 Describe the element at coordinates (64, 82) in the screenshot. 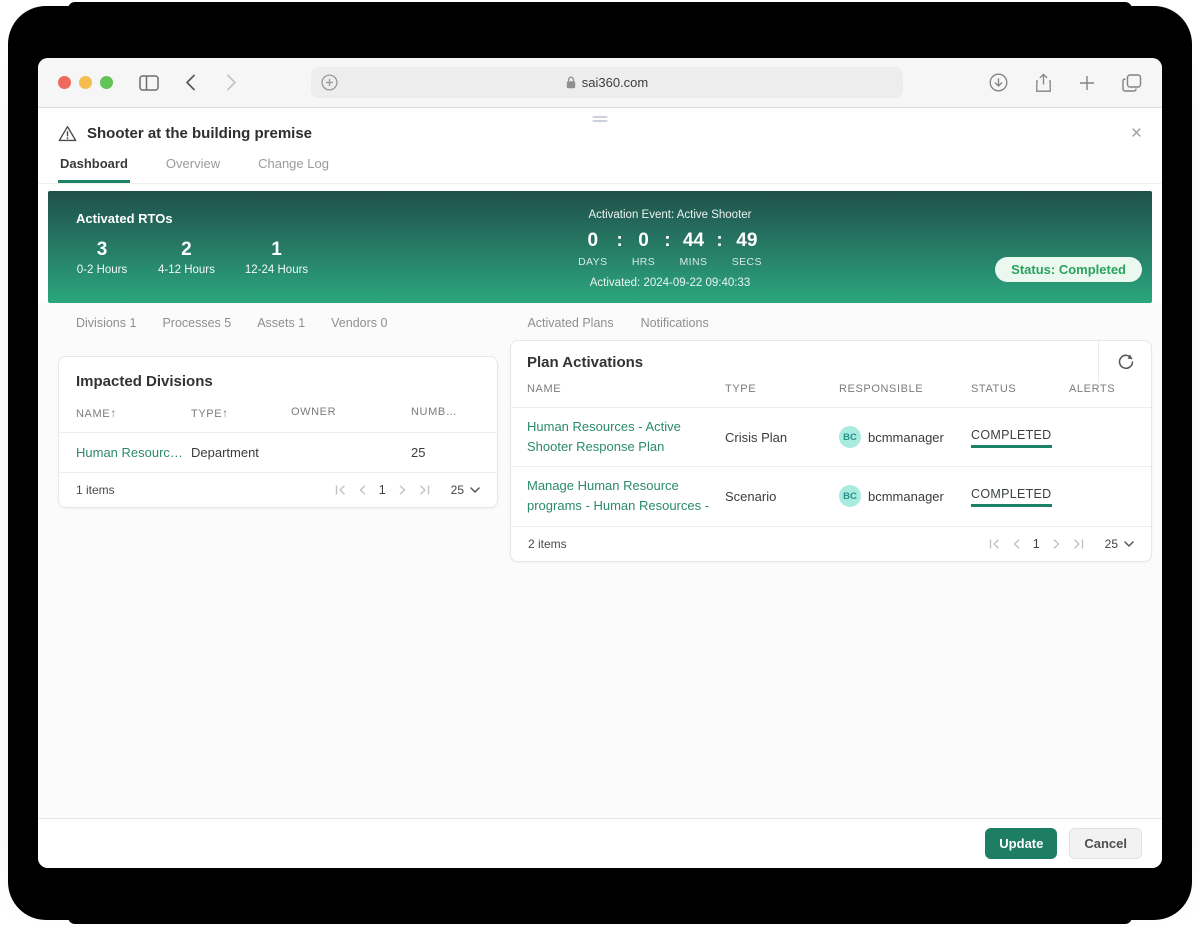

I see `close-window-button` at that location.